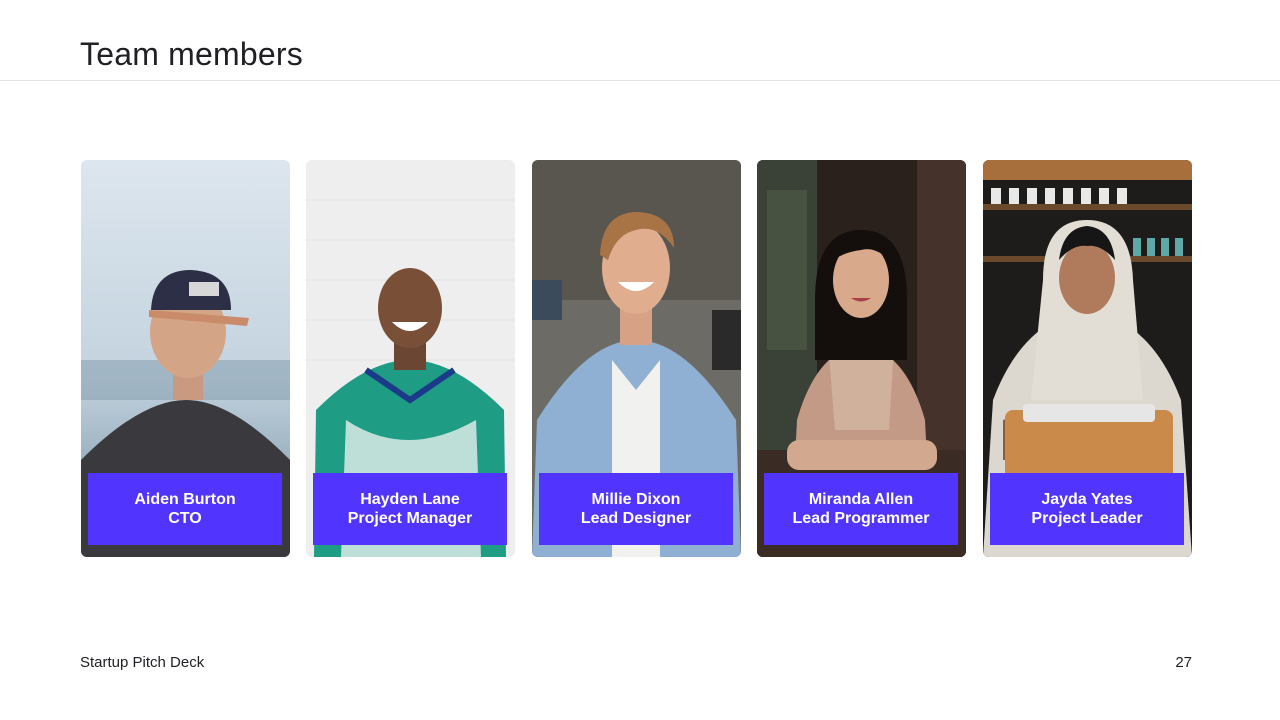  What do you see at coordinates (410, 358) in the screenshot?
I see `team-card: Hayden Lane Project Manager` at bounding box center [410, 358].